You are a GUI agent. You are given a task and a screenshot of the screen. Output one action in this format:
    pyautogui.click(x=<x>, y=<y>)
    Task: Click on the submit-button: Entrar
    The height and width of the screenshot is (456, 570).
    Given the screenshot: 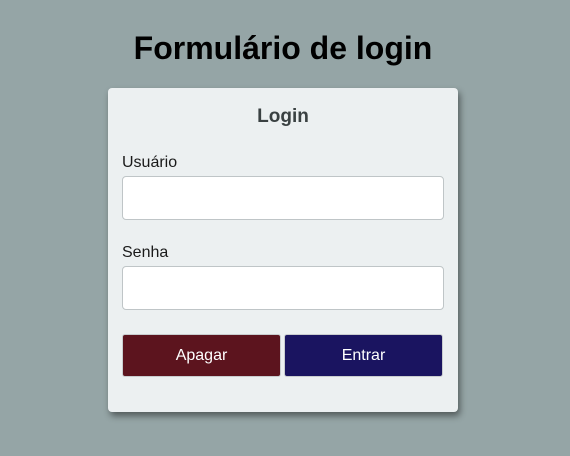 What is the action you would take?
    pyautogui.click(x=363, y=355)
    